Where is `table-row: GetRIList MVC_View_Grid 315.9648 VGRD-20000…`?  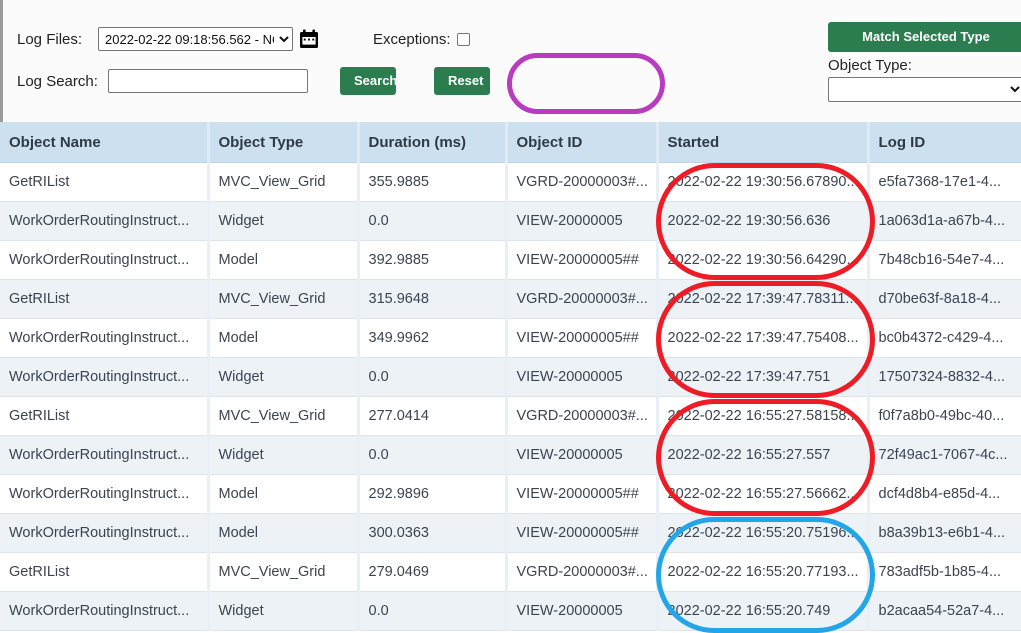
table-row: GetRIList MVC_View_Grid 315.9648 VGRD-20000… is located at coordinates (510, 299).